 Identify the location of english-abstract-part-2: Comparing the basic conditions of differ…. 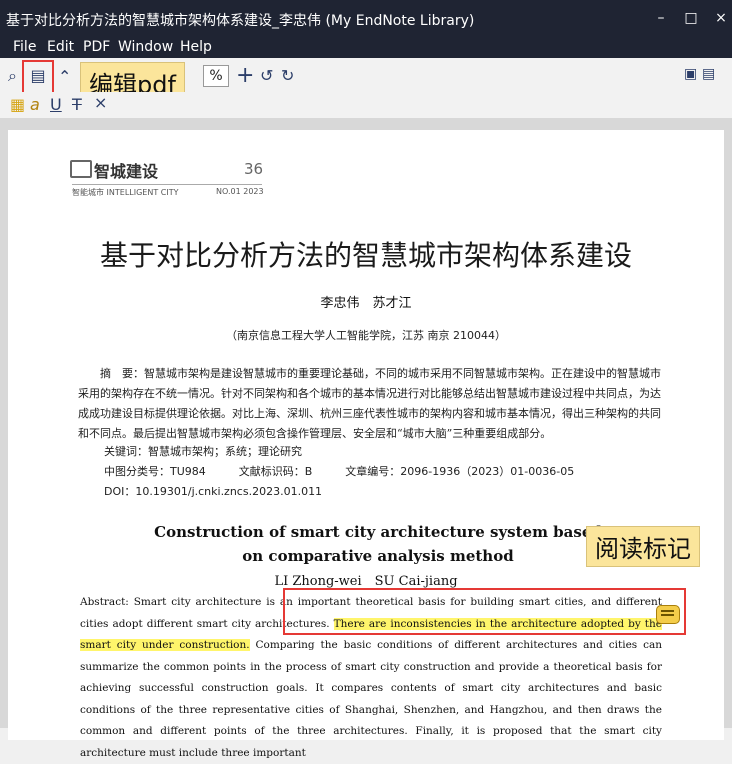
(371, 699).